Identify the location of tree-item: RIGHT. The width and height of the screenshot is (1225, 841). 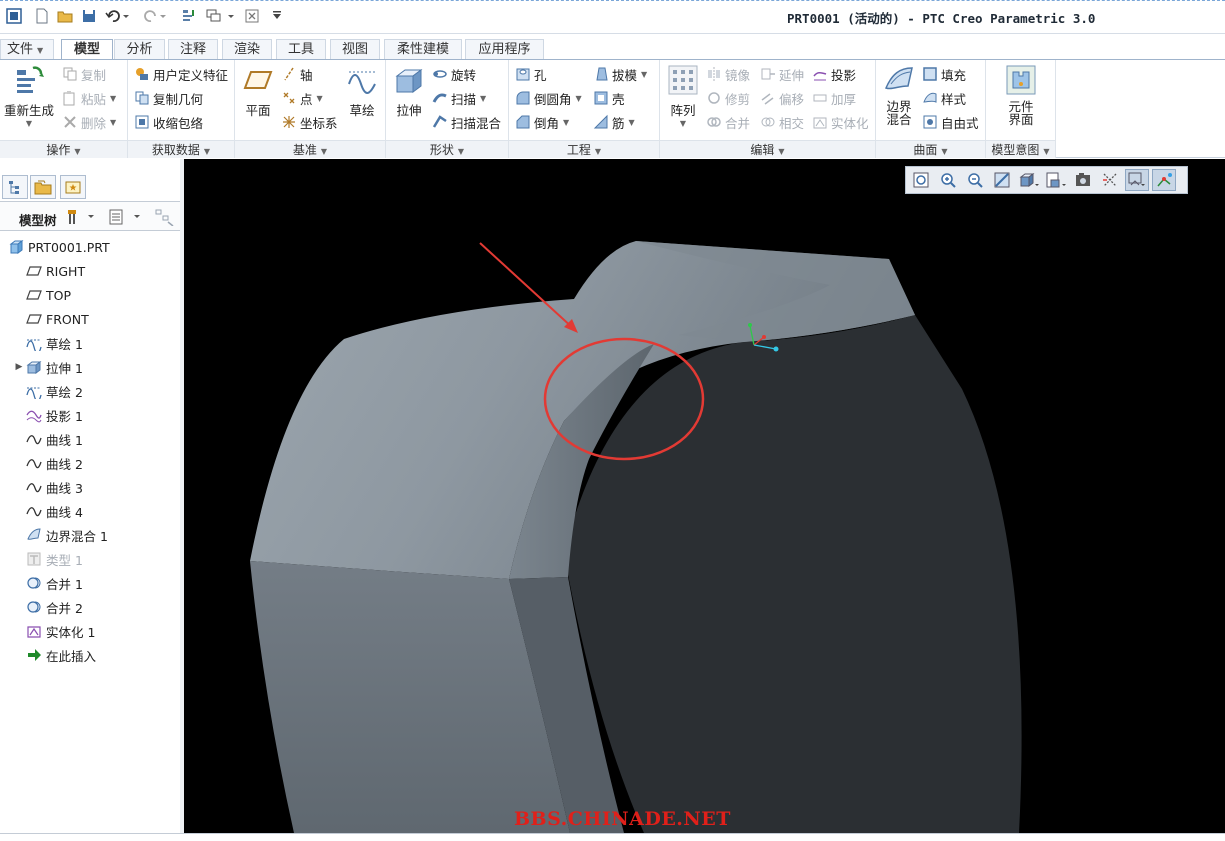
(90, 271).